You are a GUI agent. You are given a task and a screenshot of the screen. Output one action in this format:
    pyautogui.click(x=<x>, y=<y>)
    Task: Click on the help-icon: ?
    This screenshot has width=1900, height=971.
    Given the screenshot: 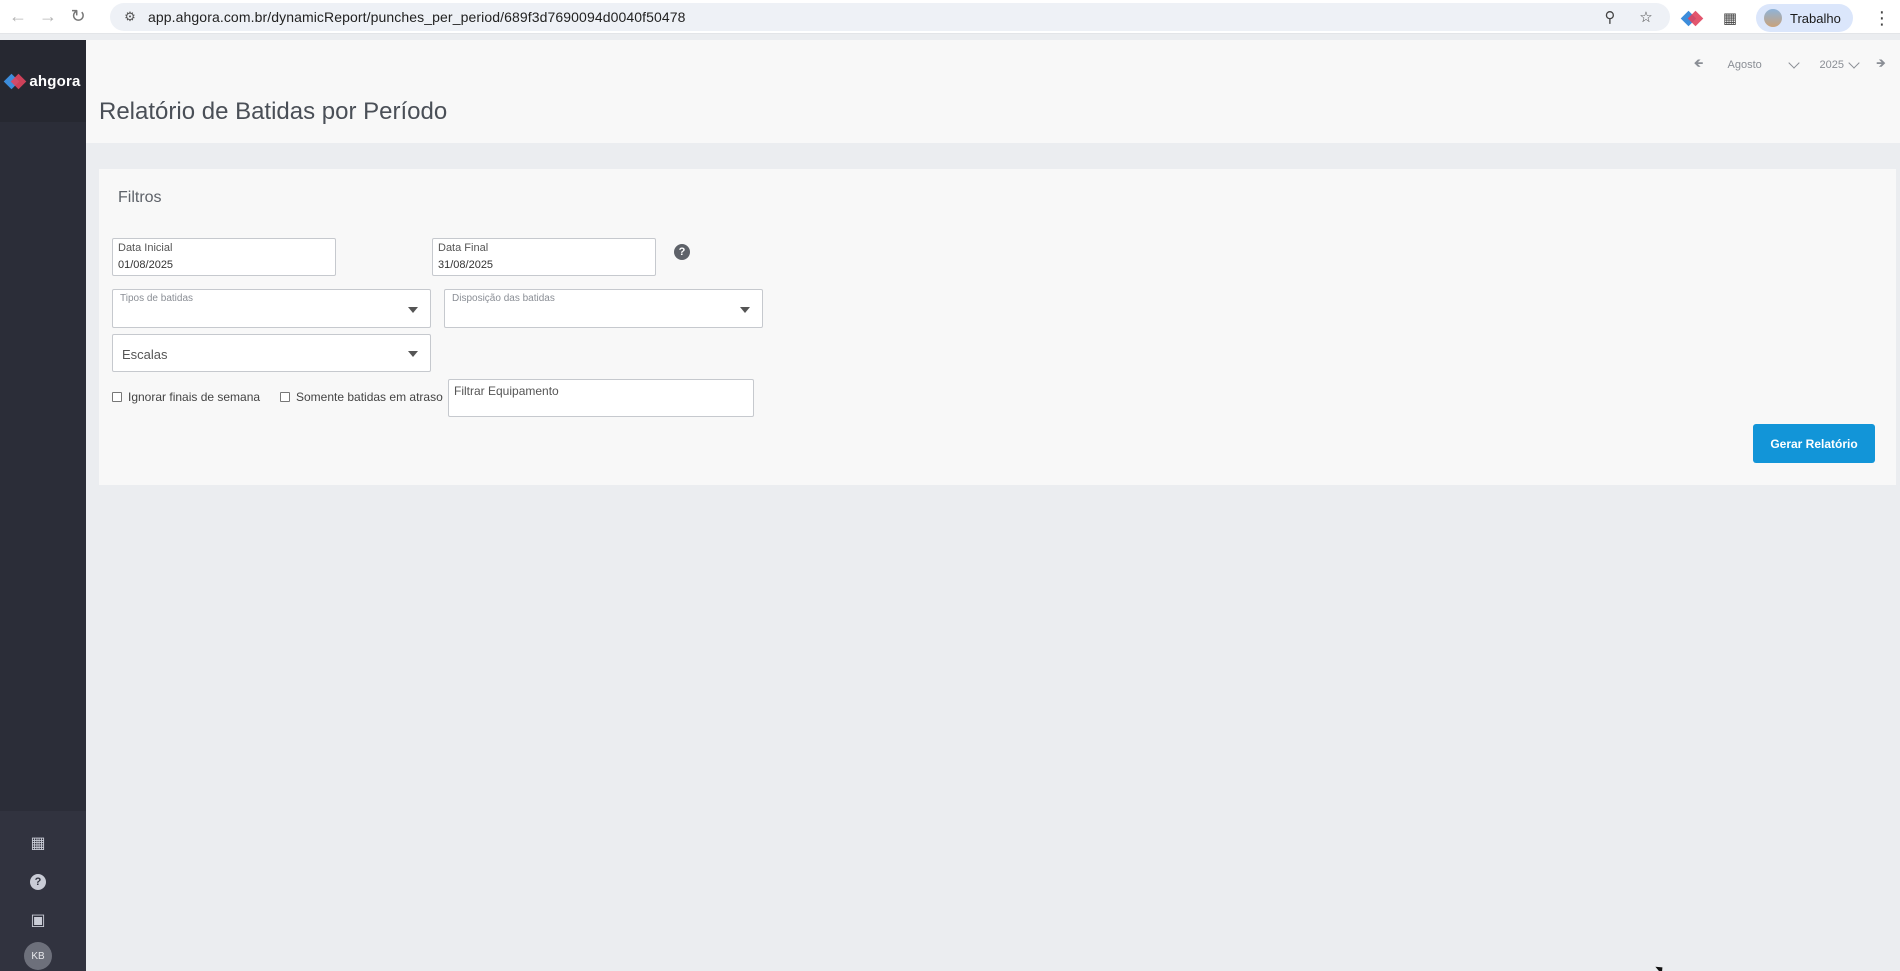 What is the action you would take?
    pyautogui.click(x=38, y=882)
    